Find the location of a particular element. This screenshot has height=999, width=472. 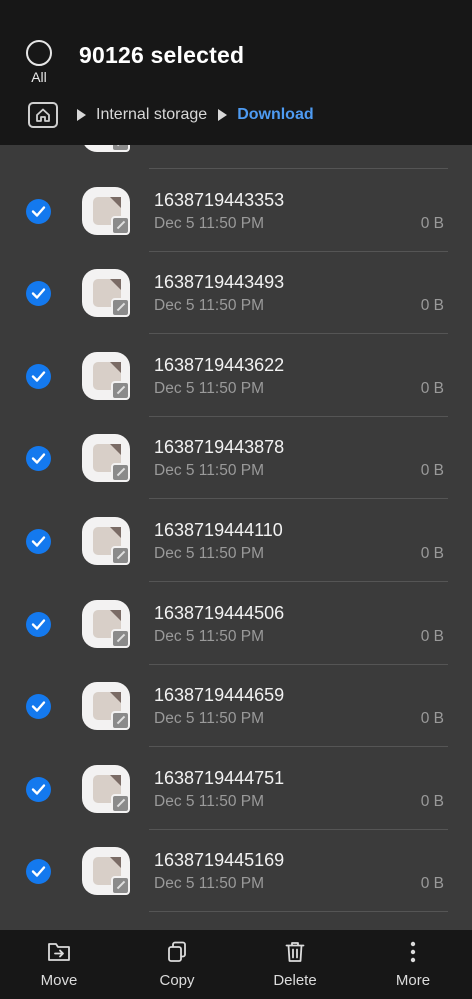

file-row: 1638719443878 Dec 5 11:50 PM 0 B is located at coordinates (236, 458).